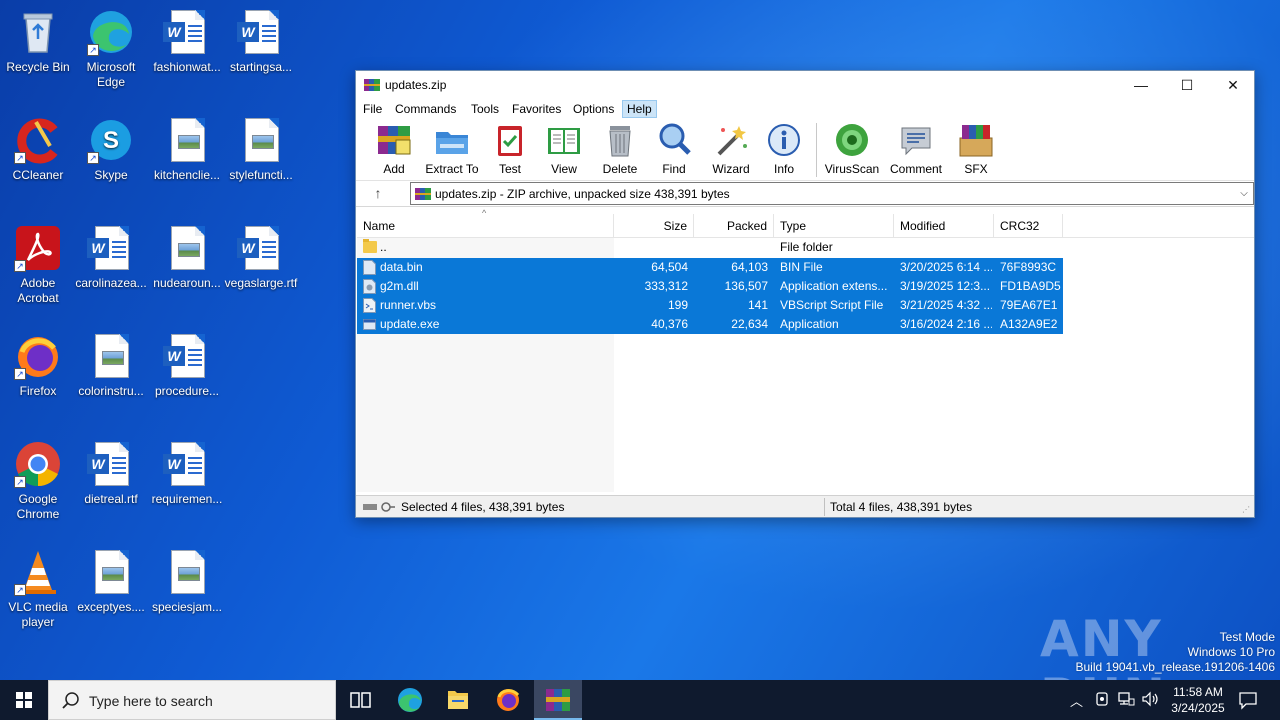  Describe the element at coordinates (1076, 705) in the screenshot. I see `tray-chevron-up-icon: ︿` at that location.